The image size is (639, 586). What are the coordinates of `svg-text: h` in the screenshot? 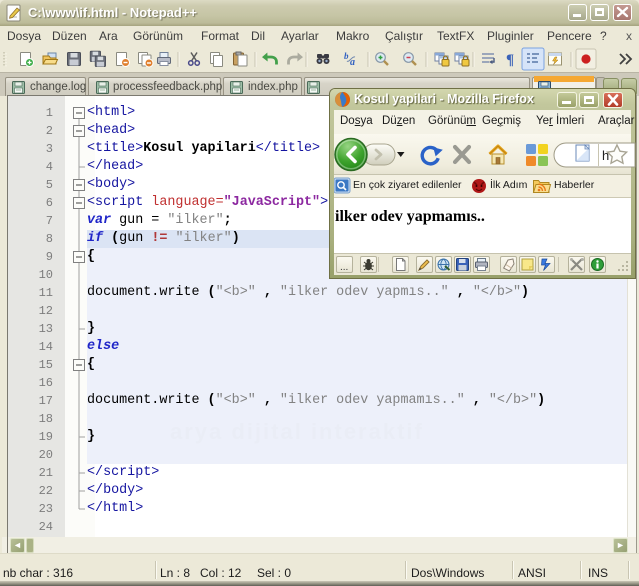 It's located at (605, 155).